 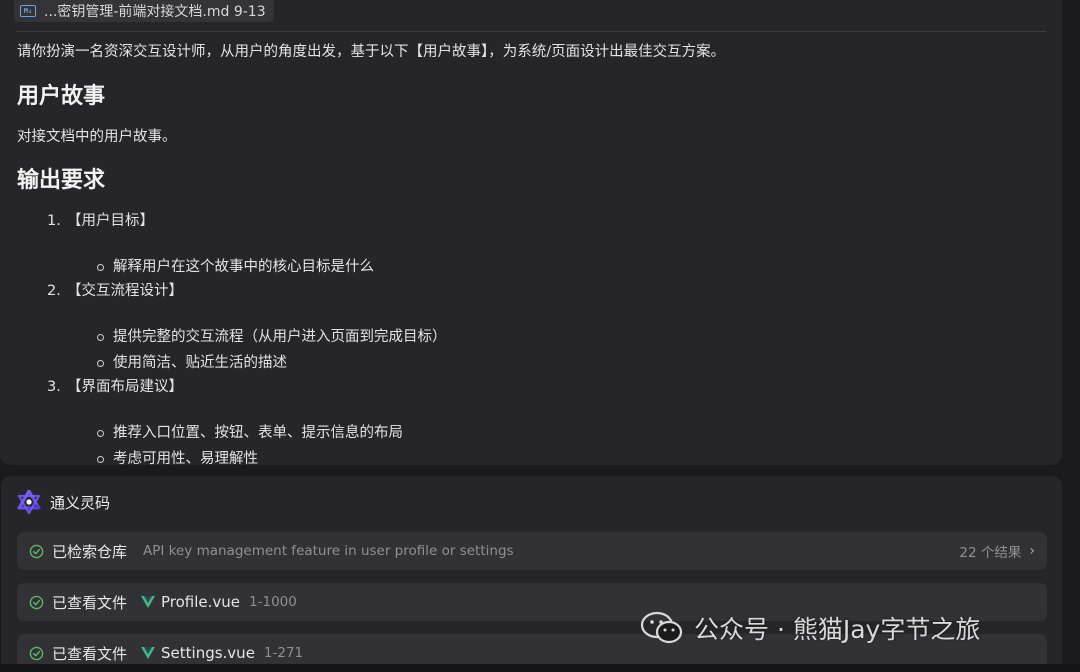 I want to click on watermark-text: 公众号 · 熊猫Jay字节之旅, so click(x=837, y=629).